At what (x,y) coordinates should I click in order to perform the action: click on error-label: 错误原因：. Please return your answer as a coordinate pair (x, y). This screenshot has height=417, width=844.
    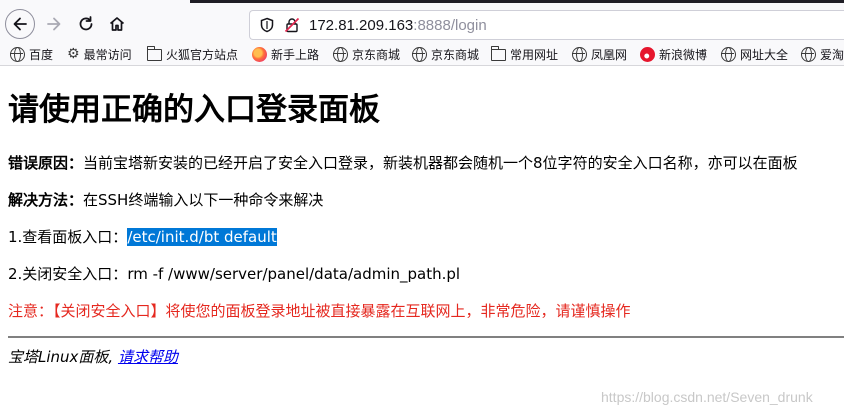
    Looking at the image, I should click on (46, 163).